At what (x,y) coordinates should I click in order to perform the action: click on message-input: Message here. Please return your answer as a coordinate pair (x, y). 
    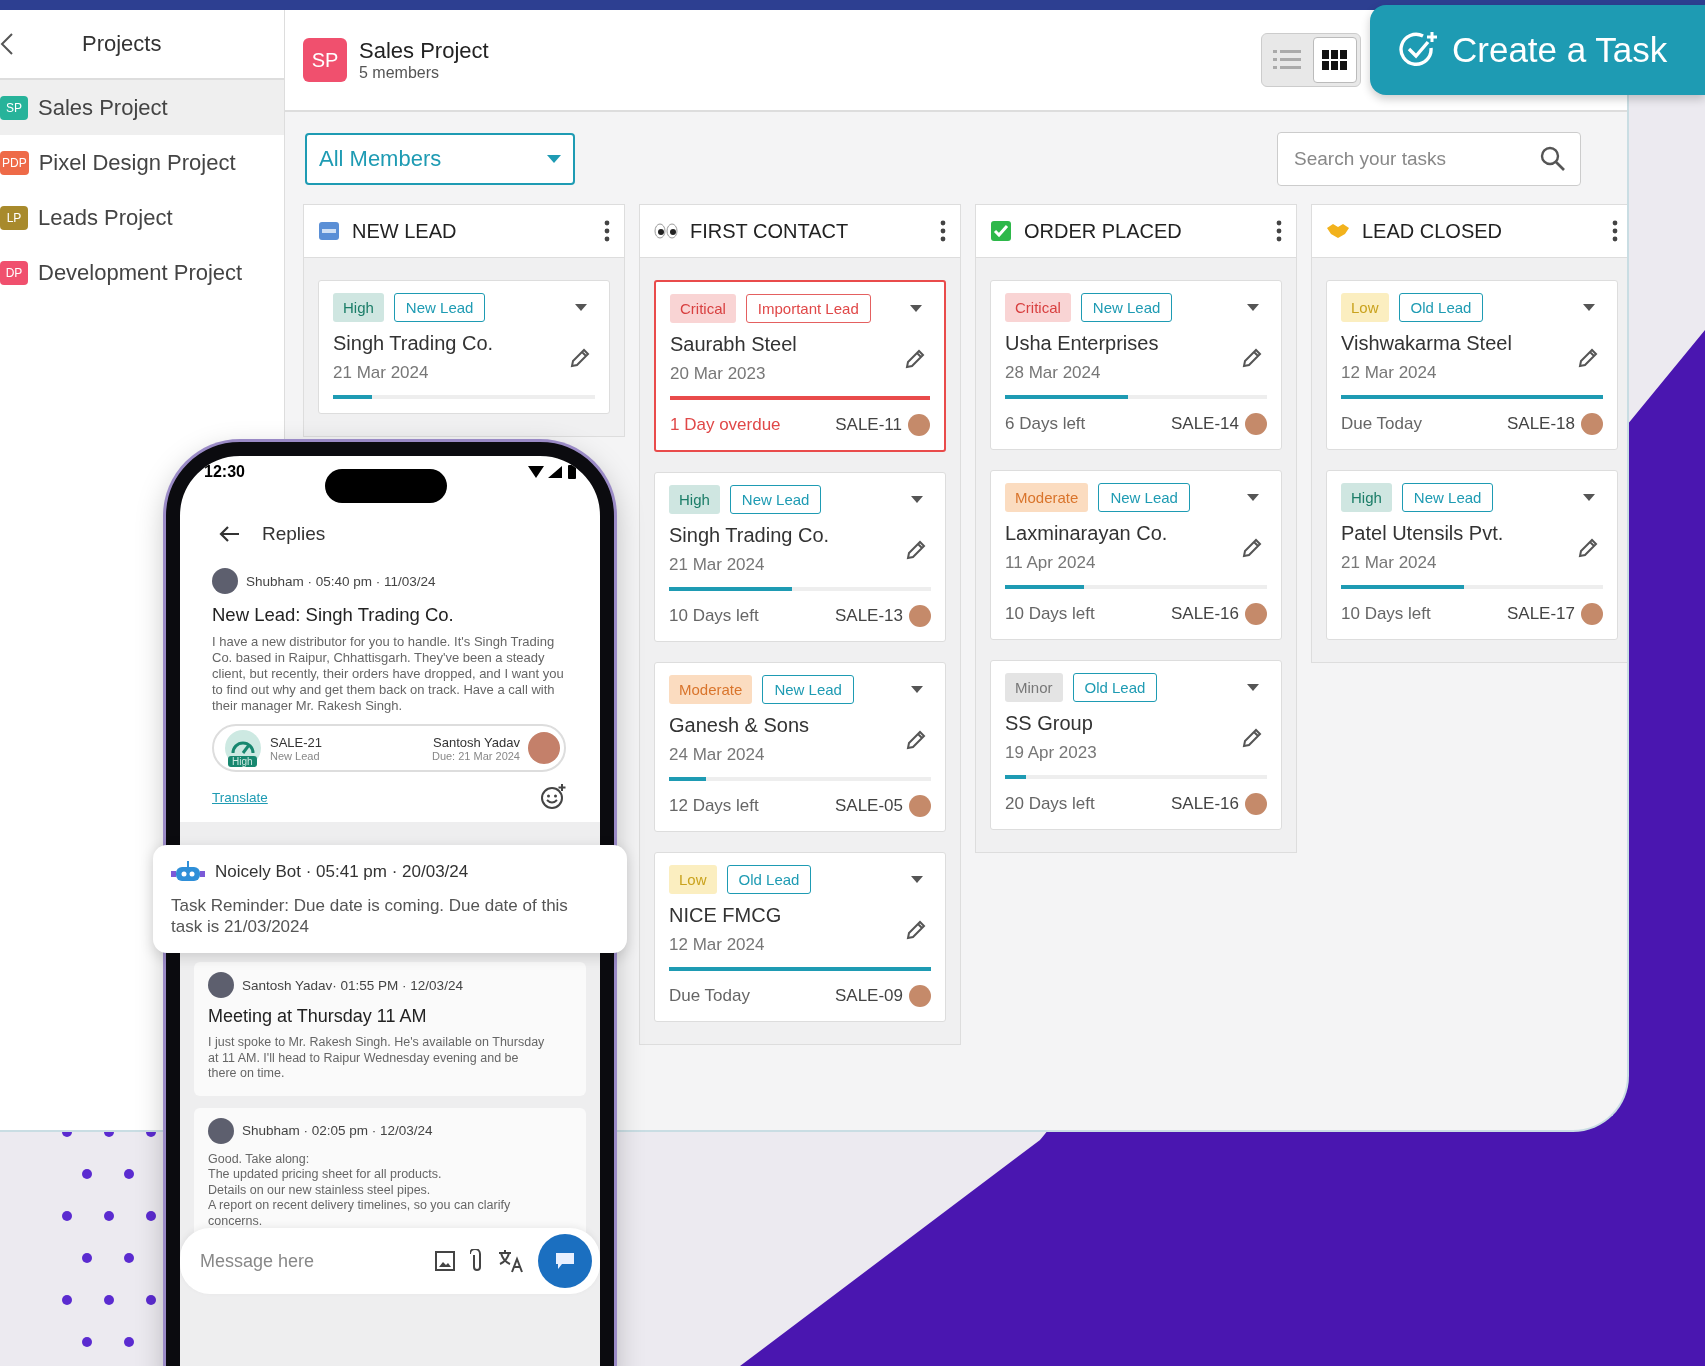
    Looking at the image, I should click on (309, 1261).